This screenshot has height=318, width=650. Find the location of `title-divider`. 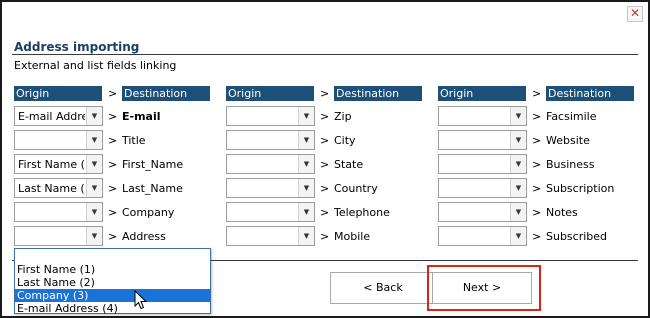

title-divider is located at coordinates (325, 54).